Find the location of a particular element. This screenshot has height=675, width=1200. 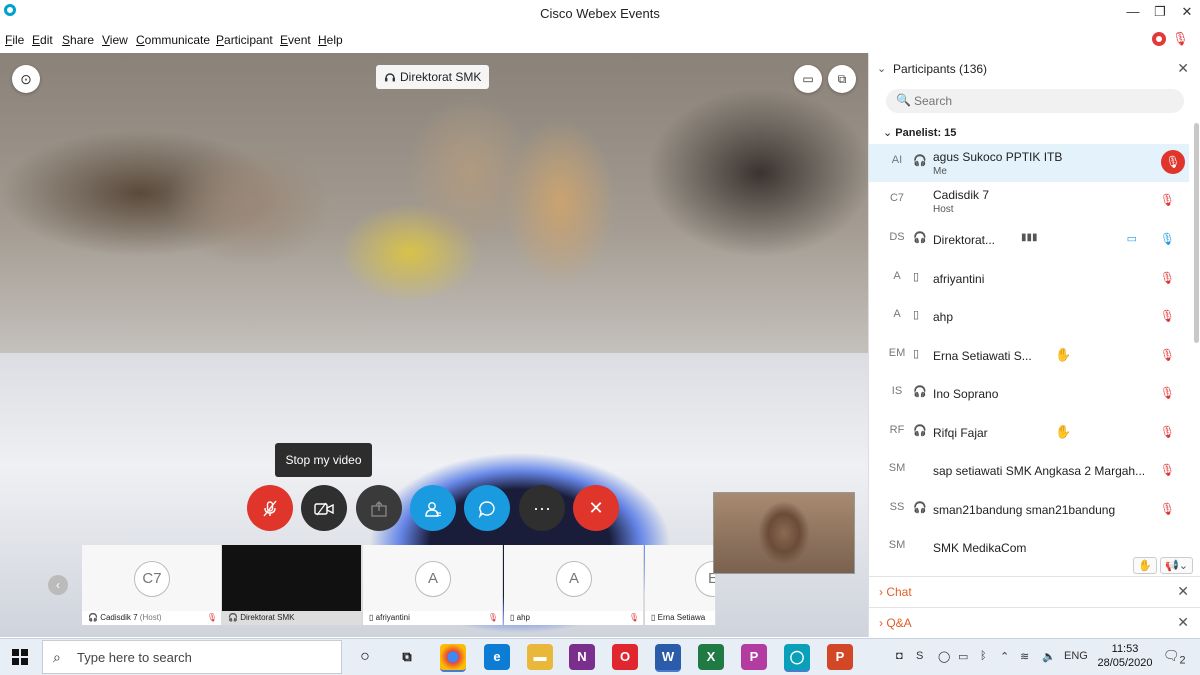

panelist-group: ⌄ Panelist: 15 is located at coordinates (919, 132).